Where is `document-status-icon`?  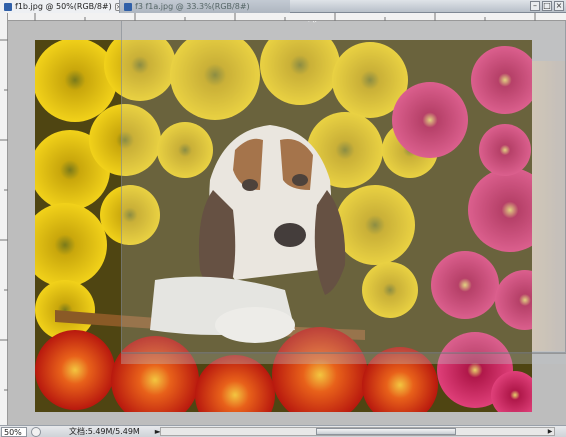
document-status-icon is located at coordinates (36, 431).